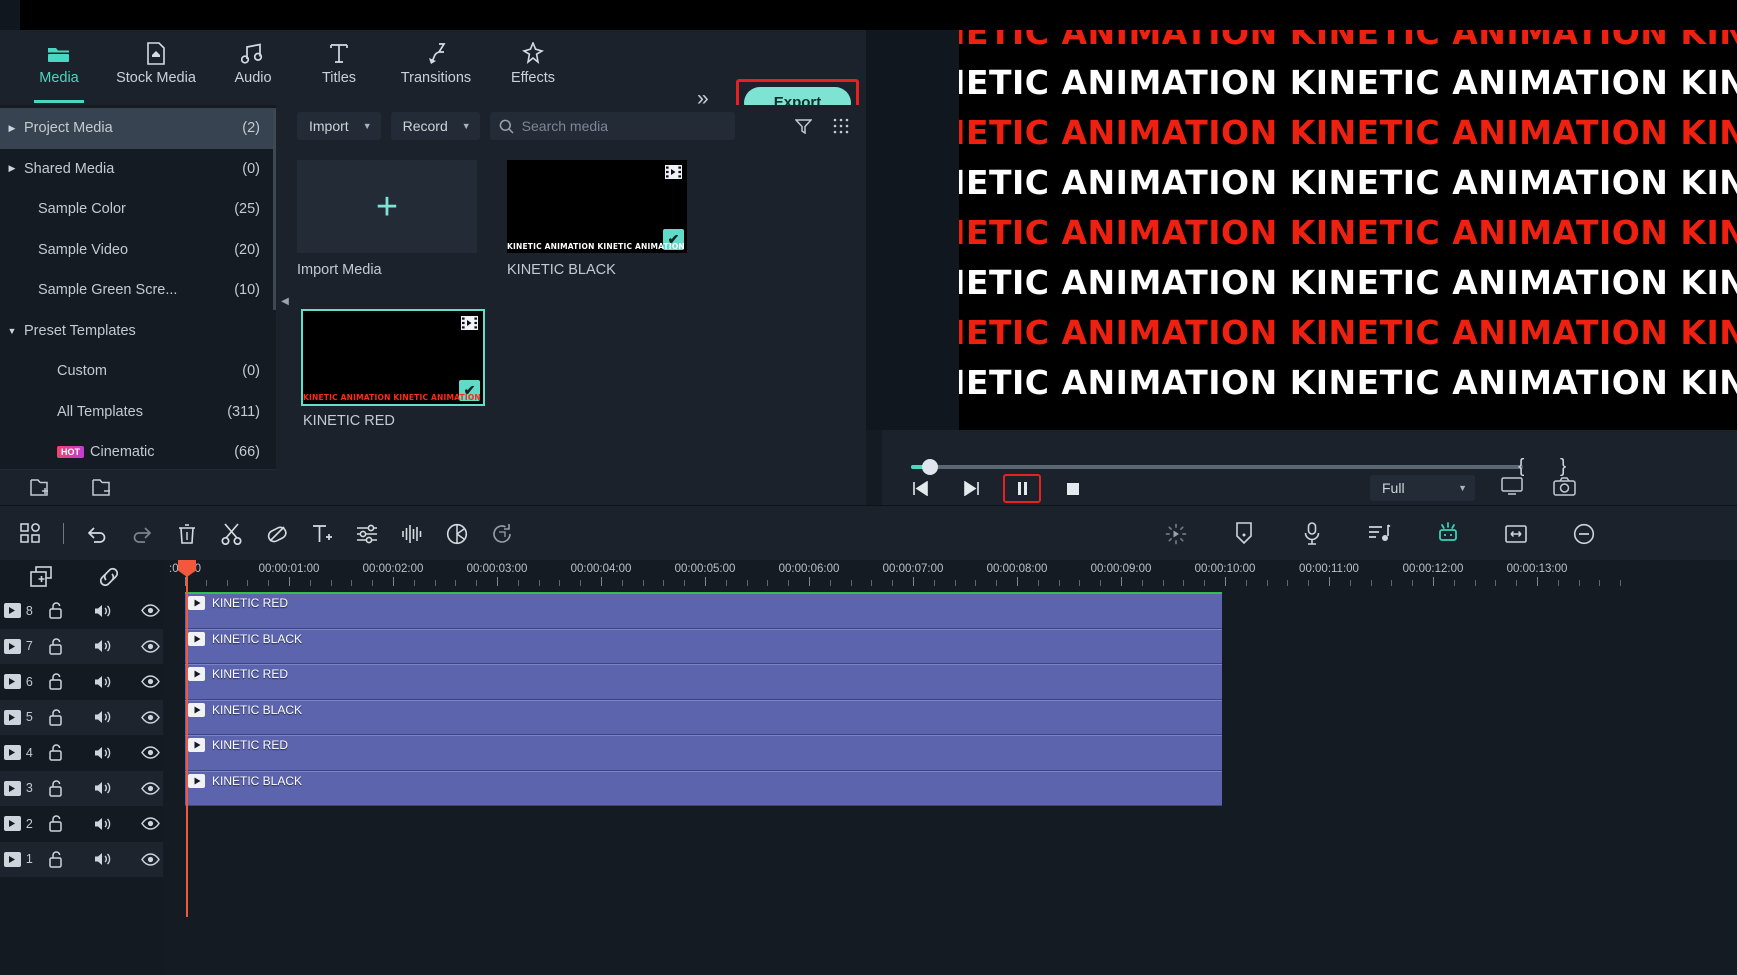 This screenshot has width=1737, height=975. Describe the element at coordinates (141, 533) in the screenshot. I see `redo-icon` at that location.